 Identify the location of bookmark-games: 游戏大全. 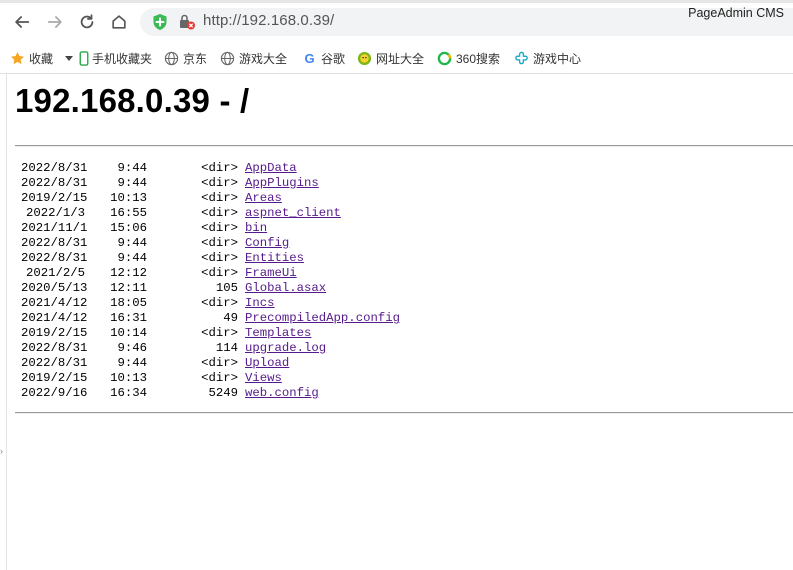
(253, 58).